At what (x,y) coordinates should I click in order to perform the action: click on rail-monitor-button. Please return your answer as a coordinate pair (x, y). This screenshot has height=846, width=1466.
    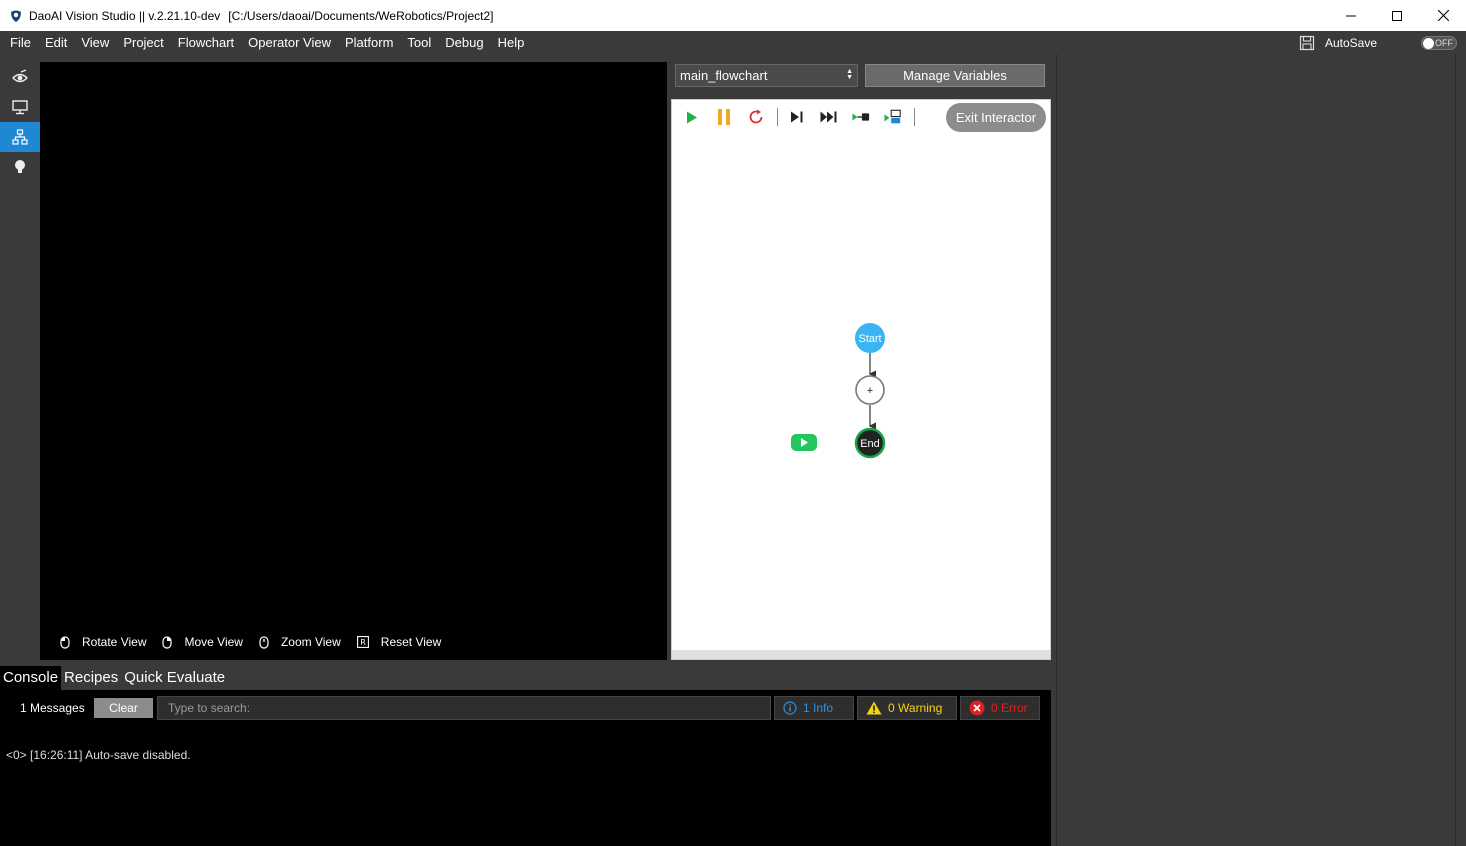
    Looking at the image, I should click on (20, 107).